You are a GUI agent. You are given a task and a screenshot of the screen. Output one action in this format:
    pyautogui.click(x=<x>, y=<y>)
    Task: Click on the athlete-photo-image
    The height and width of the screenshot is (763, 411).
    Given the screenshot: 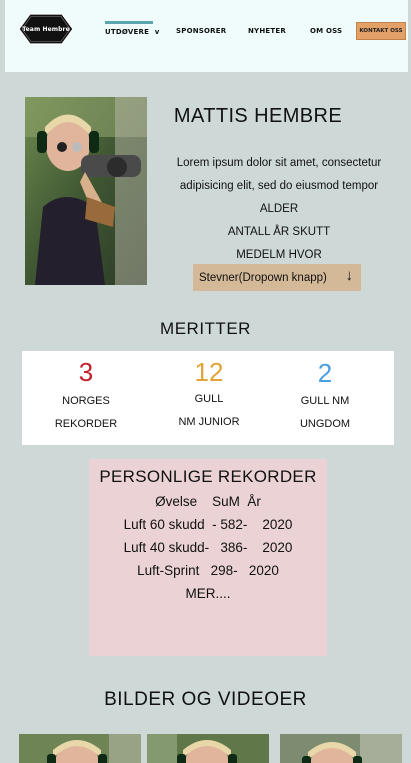 What is the action you would take?
    pyautogui.click(x=86, y=191)
    